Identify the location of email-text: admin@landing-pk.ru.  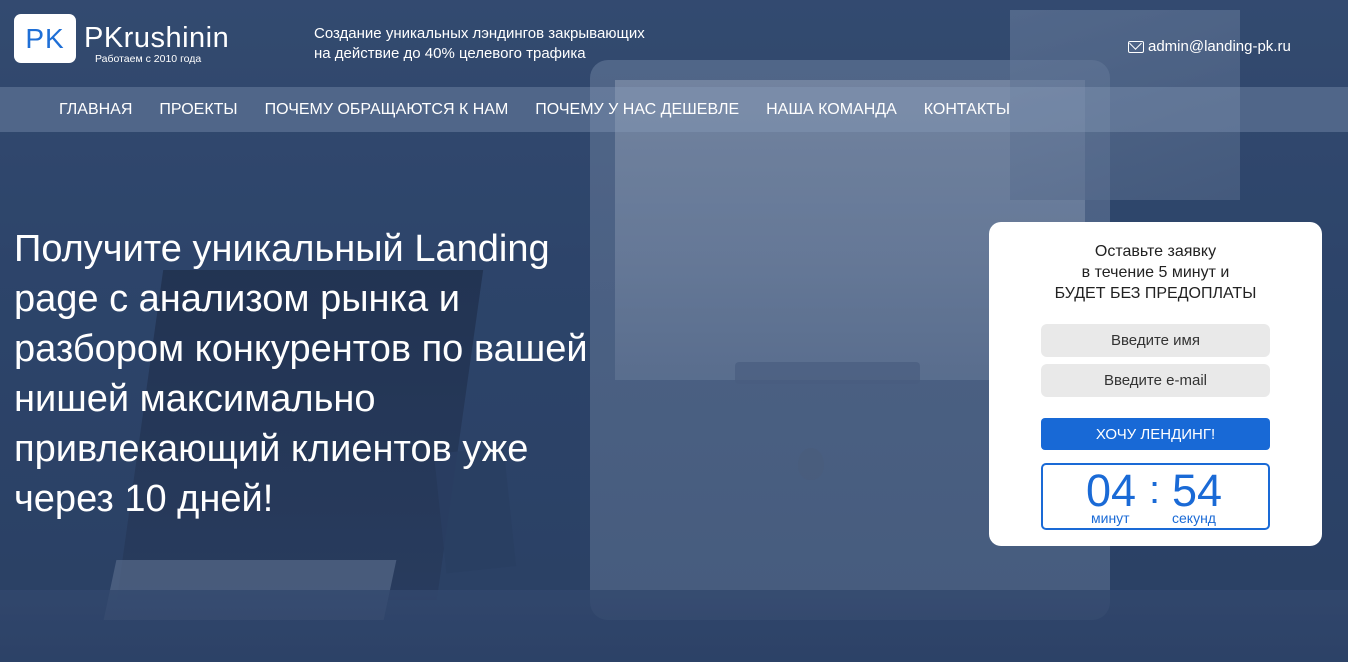
(1219, 46).